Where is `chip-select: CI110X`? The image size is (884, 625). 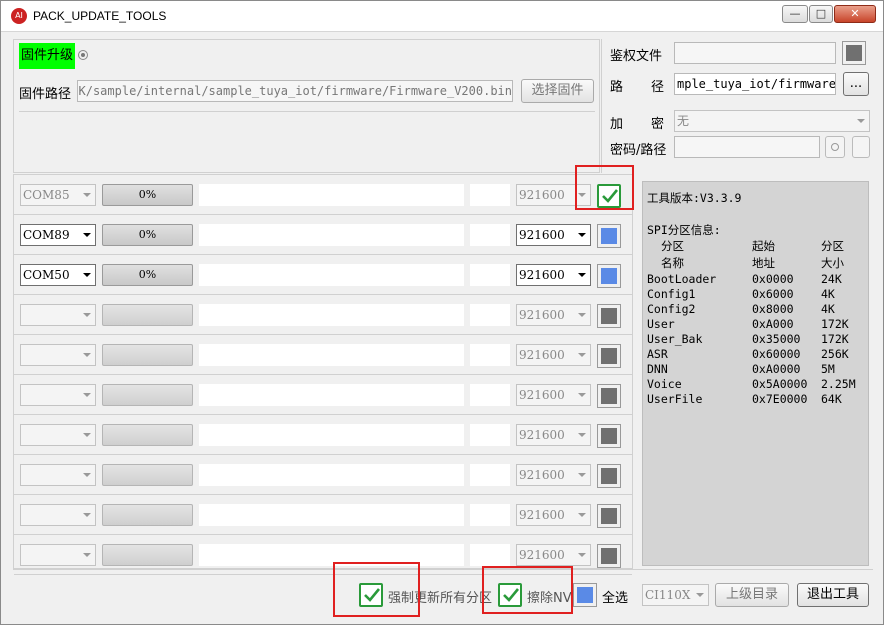 chip-select: CI110X is located at coordinates (675, 595).